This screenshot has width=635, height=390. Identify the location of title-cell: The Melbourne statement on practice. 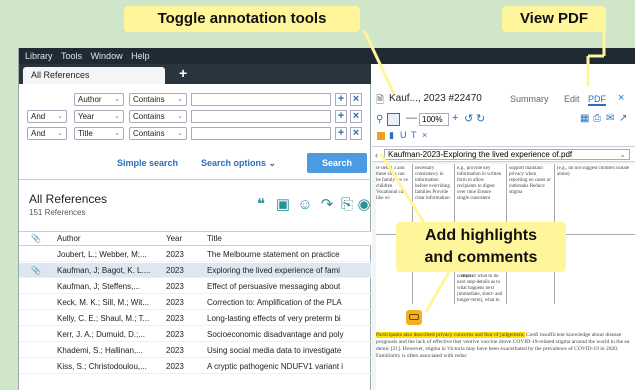
(273, 254).